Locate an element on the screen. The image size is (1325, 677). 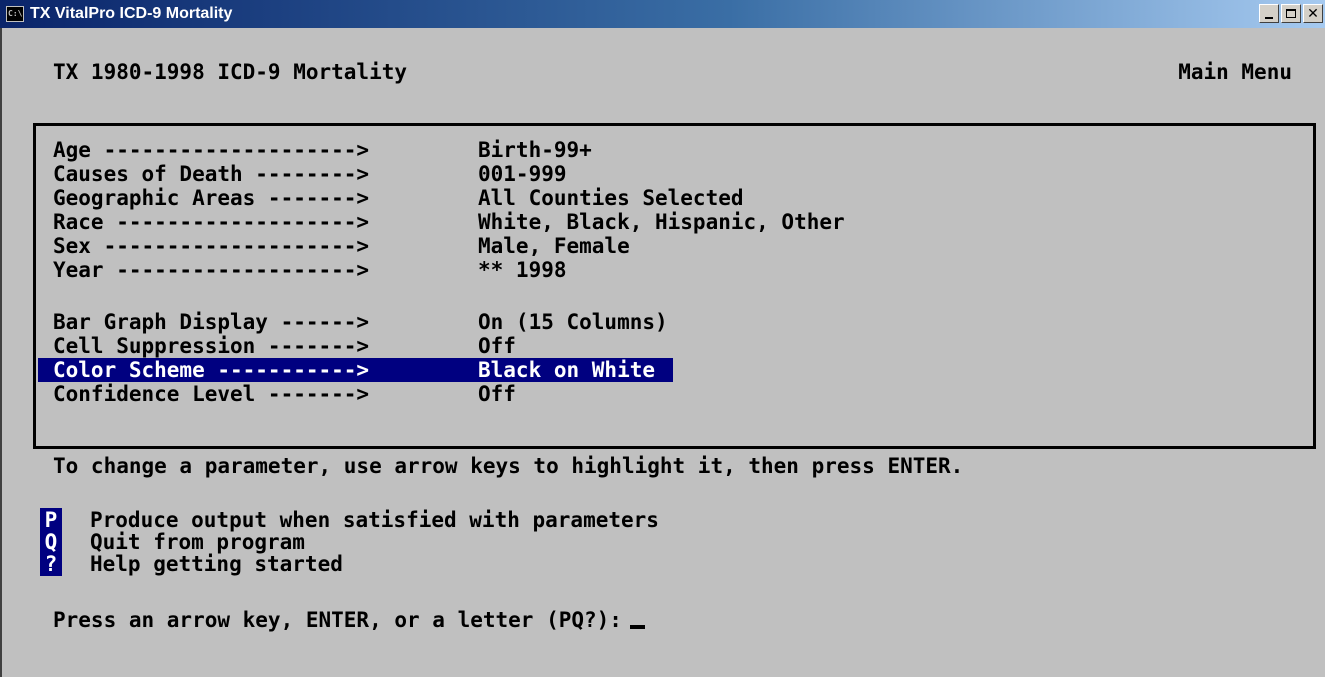
maximize-icon is located at coordinates (1291, 13).